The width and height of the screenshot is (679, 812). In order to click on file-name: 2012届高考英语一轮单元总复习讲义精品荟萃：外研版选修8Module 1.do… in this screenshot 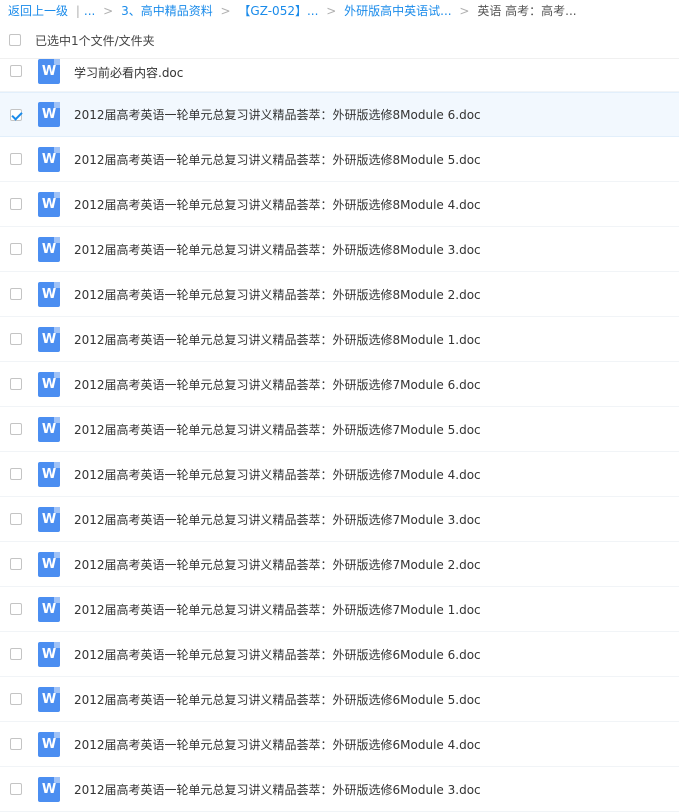, I will do `click(277, 339)`.